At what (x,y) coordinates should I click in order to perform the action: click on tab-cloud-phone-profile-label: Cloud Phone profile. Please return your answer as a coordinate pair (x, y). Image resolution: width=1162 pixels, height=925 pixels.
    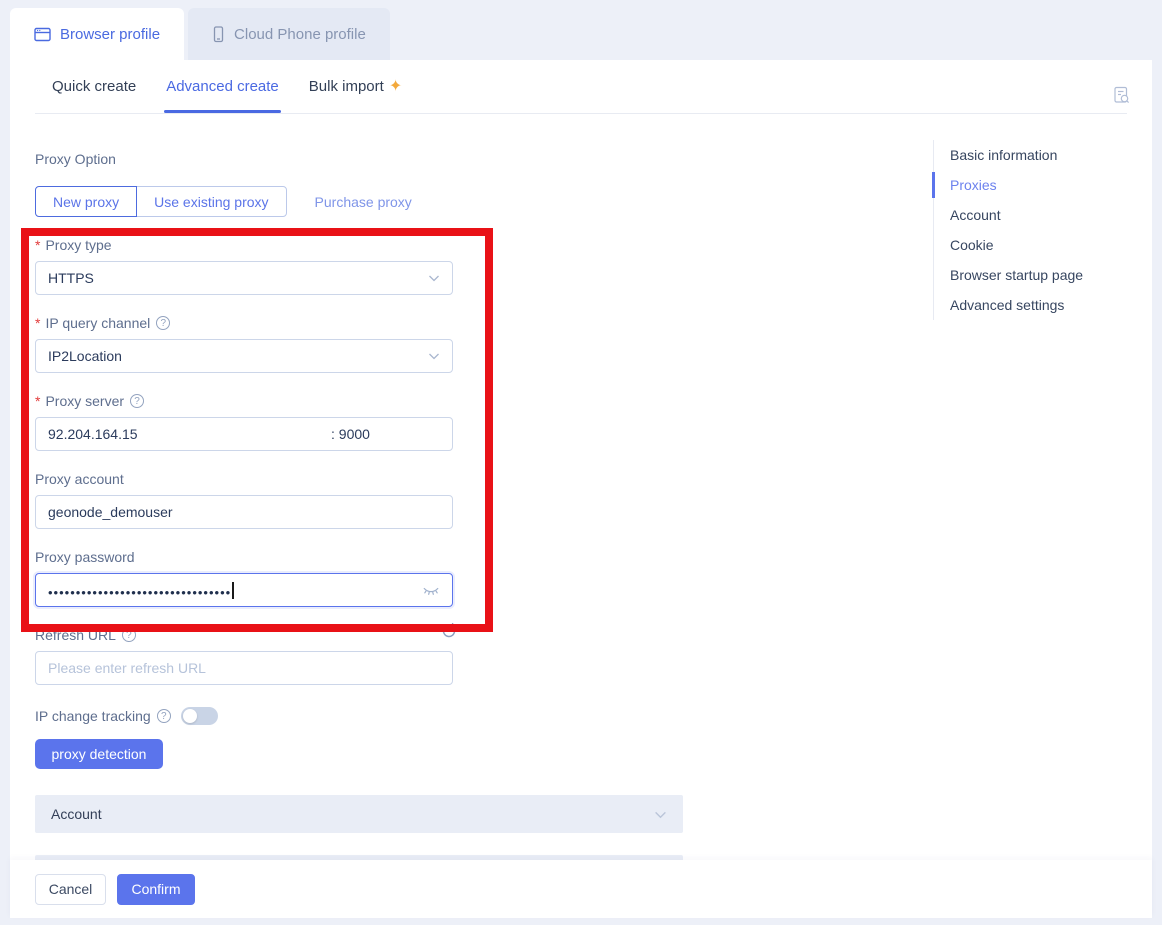
    Looking at the image, I should click on (300, 34).